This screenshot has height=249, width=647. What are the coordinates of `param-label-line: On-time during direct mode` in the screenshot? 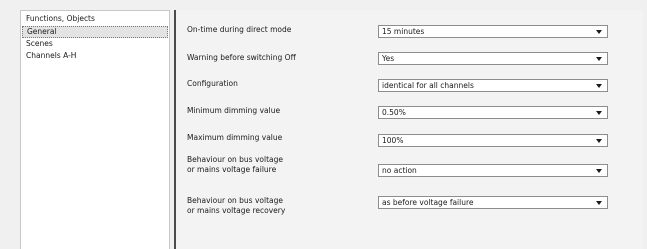 It's located at (239, 29).